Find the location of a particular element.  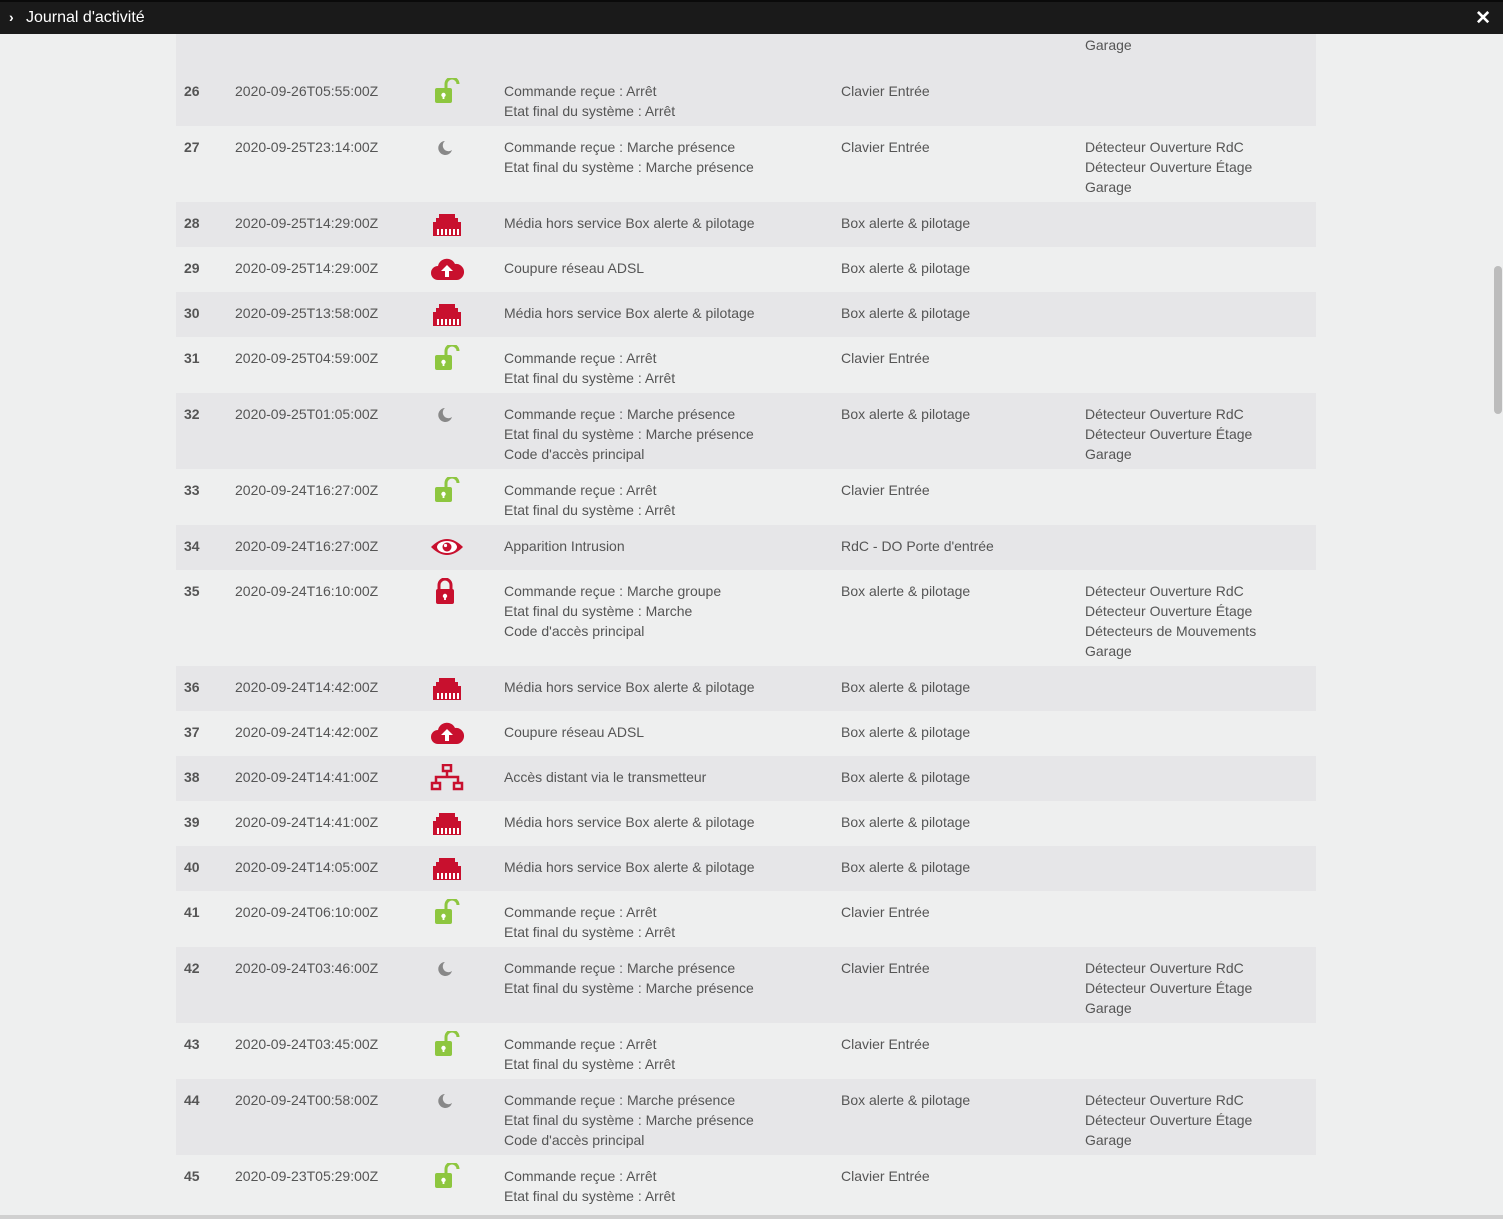

row-timestamp: 2020-09-26T05:55:00Z is located at coordinates (307, 91).